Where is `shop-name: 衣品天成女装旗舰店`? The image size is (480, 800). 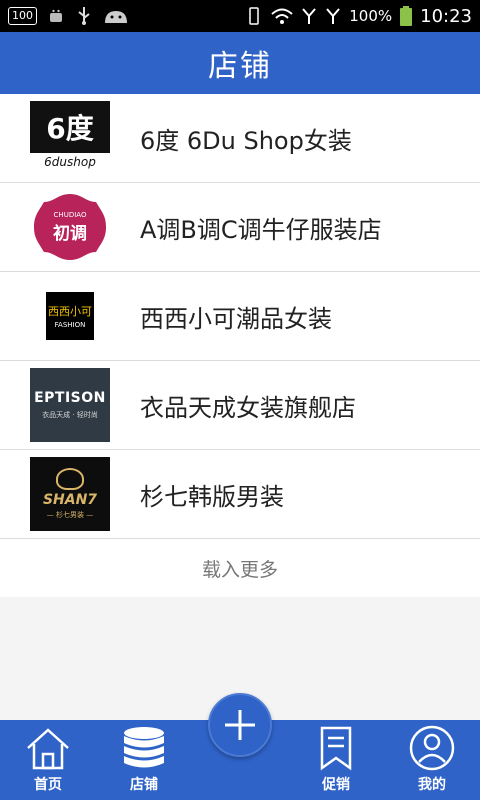
shop-name: 衣品天成女装旗舰店 is located at coordinates (248, 407).